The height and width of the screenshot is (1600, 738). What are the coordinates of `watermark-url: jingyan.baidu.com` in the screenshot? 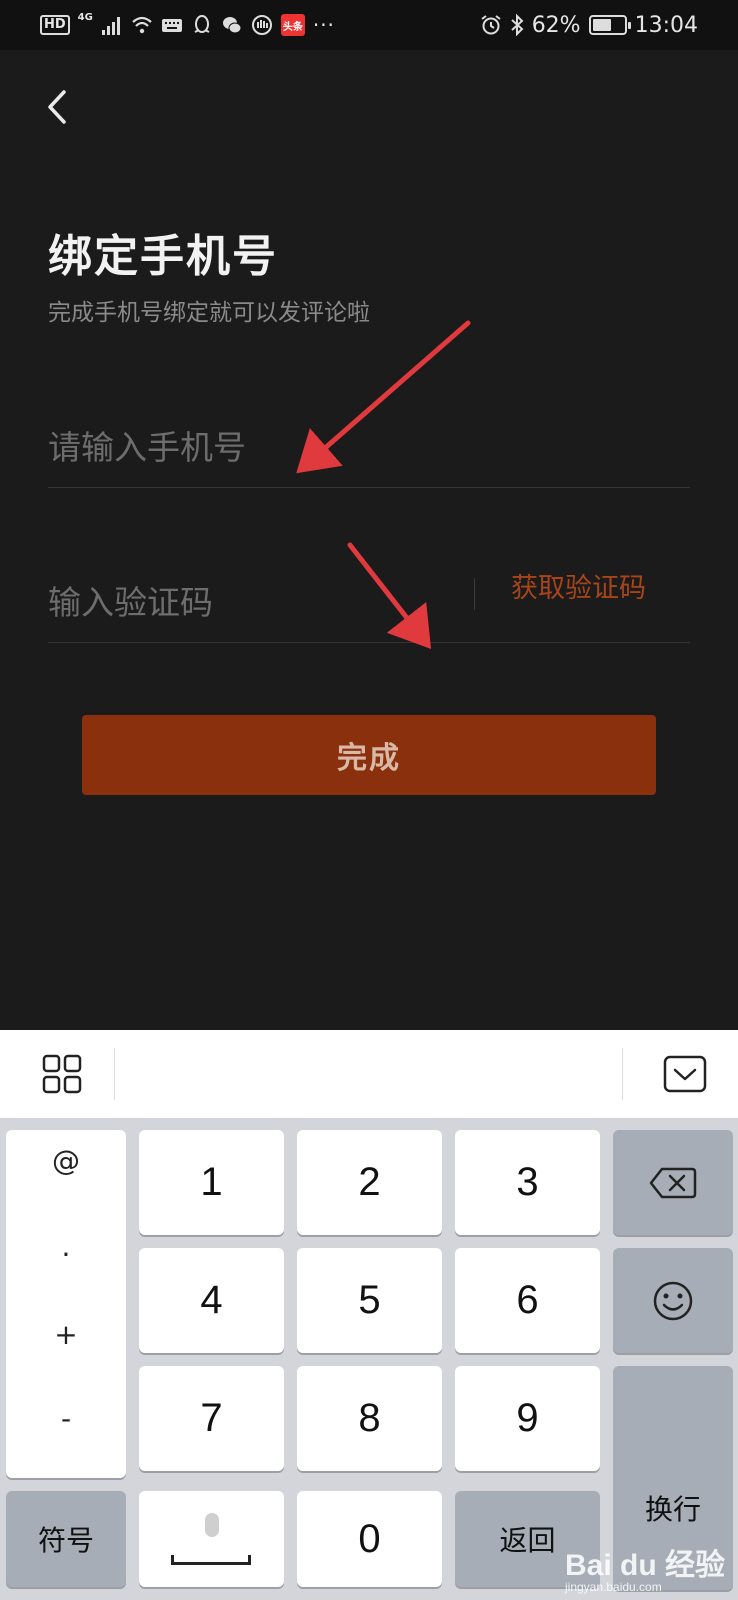 It's located at (613, 1587).